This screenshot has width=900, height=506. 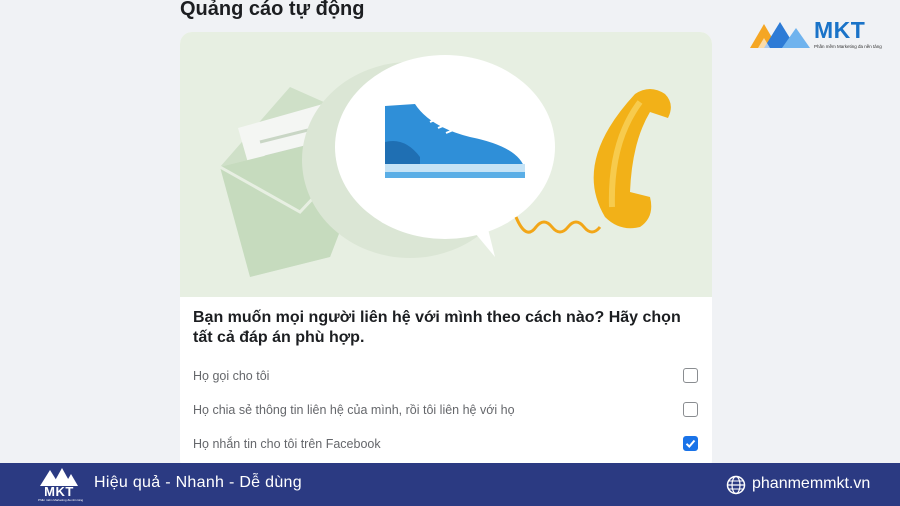 What do you see at coordinates (811, 484) in the screenshot?
I see `website-link: phanmemmkt.vn` at bounding box center [811, 484].